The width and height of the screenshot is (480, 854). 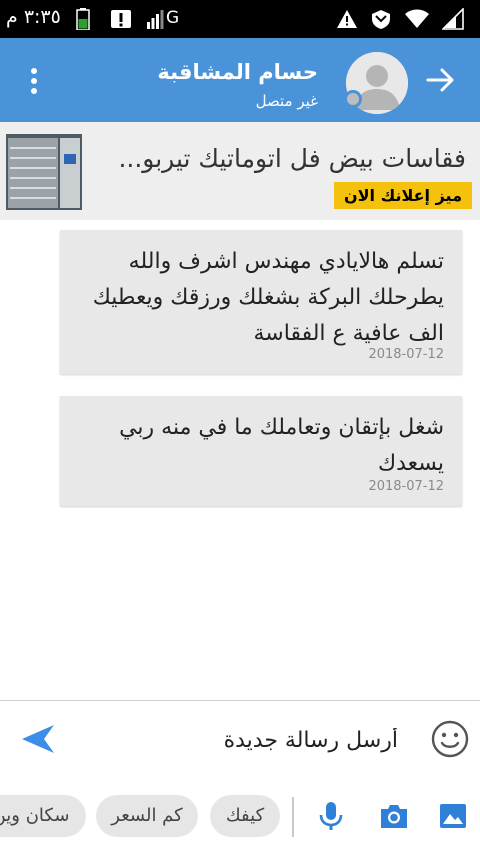 I want to click on chat-header: حسام المشاقبة غير متصل, so click(x=240, y=80).